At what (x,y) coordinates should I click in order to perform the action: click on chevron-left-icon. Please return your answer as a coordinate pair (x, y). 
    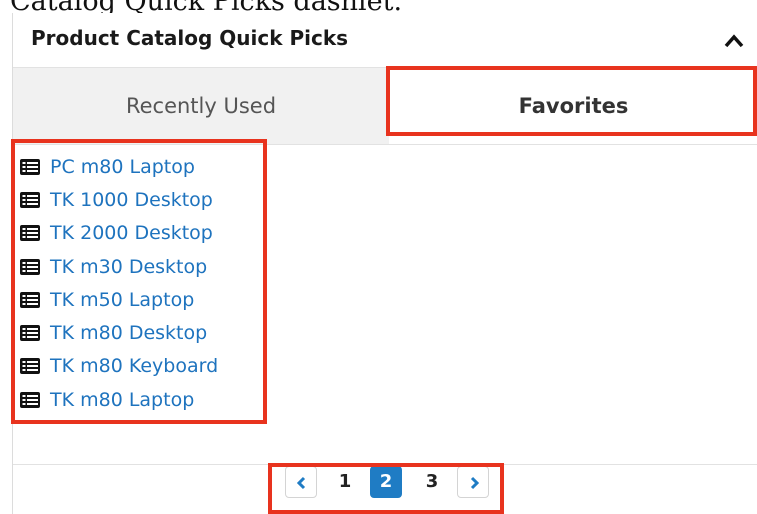
    Looking at the image, I should click on (301, 483).